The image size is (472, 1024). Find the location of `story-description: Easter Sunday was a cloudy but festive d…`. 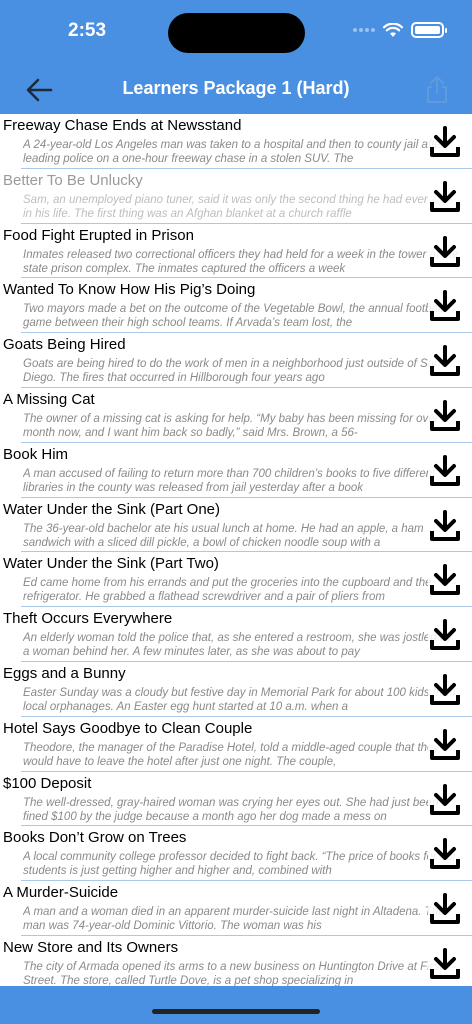

story-description: Easter Sunday was a cloudy but festive d… is located at coordinates (239, 699).